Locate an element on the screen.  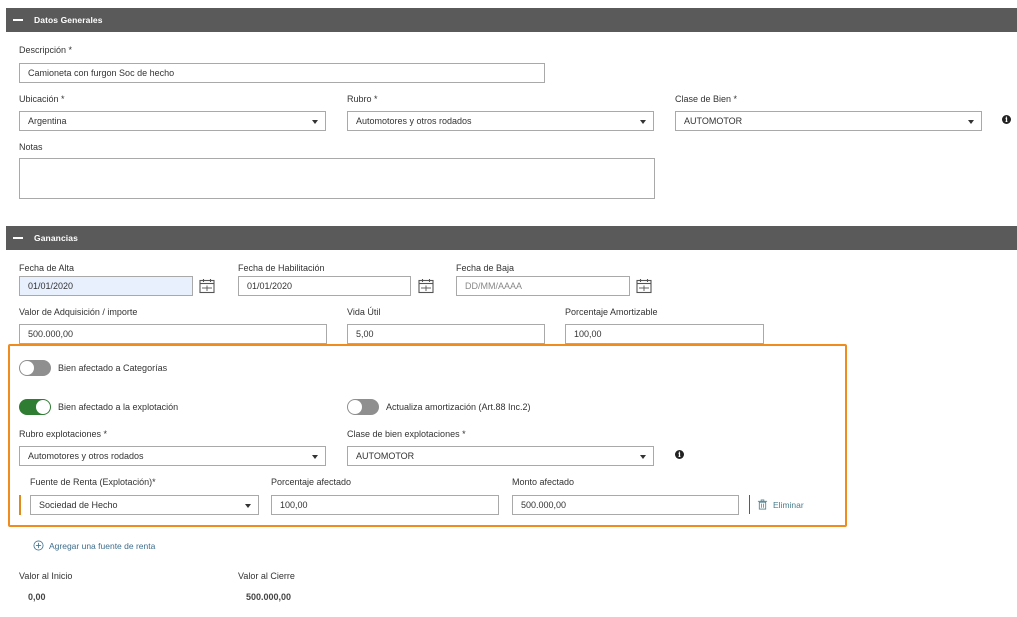
explotacion-label: Bien afectado a la explotación is located at coordinates (118, 407).